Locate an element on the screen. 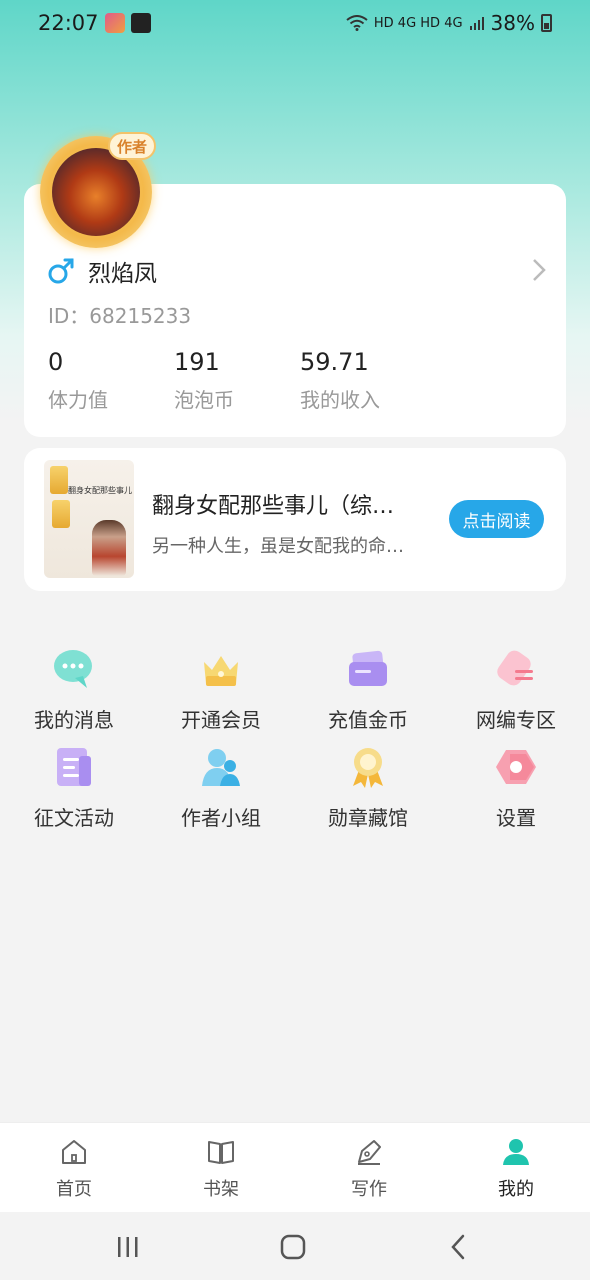 The width and height of the screenshot is (590, 1280). grid-item-settings: 设置 is located at coordinates (516, 788).